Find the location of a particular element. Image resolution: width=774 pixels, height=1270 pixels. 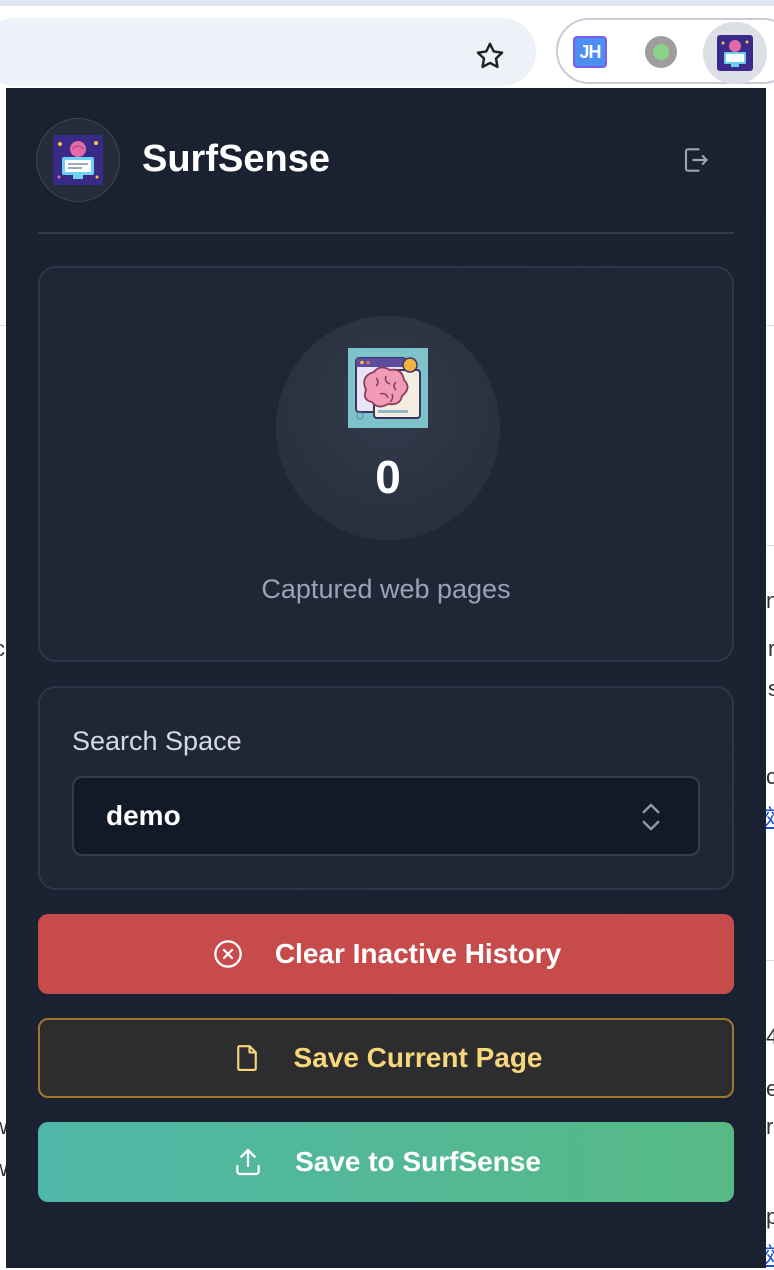

search-space-select: demo is located at coordinates (386, 816).